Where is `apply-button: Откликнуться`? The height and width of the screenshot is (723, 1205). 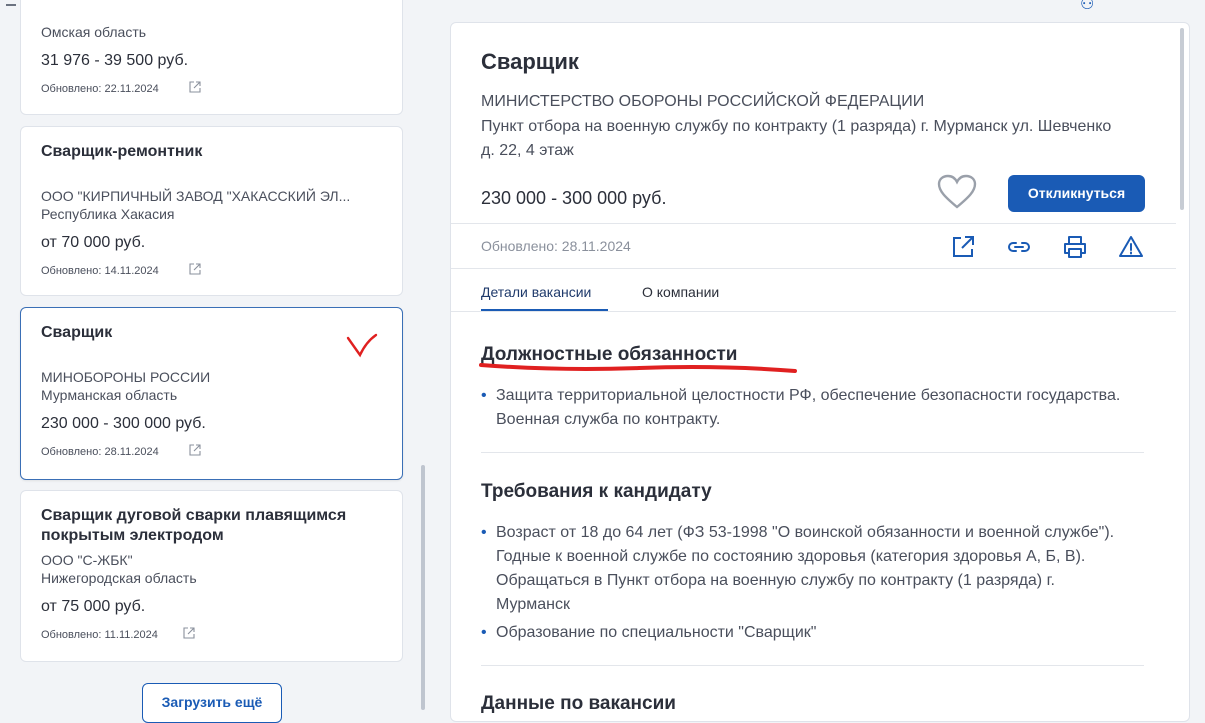 apply-button: Откликнуться is located at coordinates (1076, 193).